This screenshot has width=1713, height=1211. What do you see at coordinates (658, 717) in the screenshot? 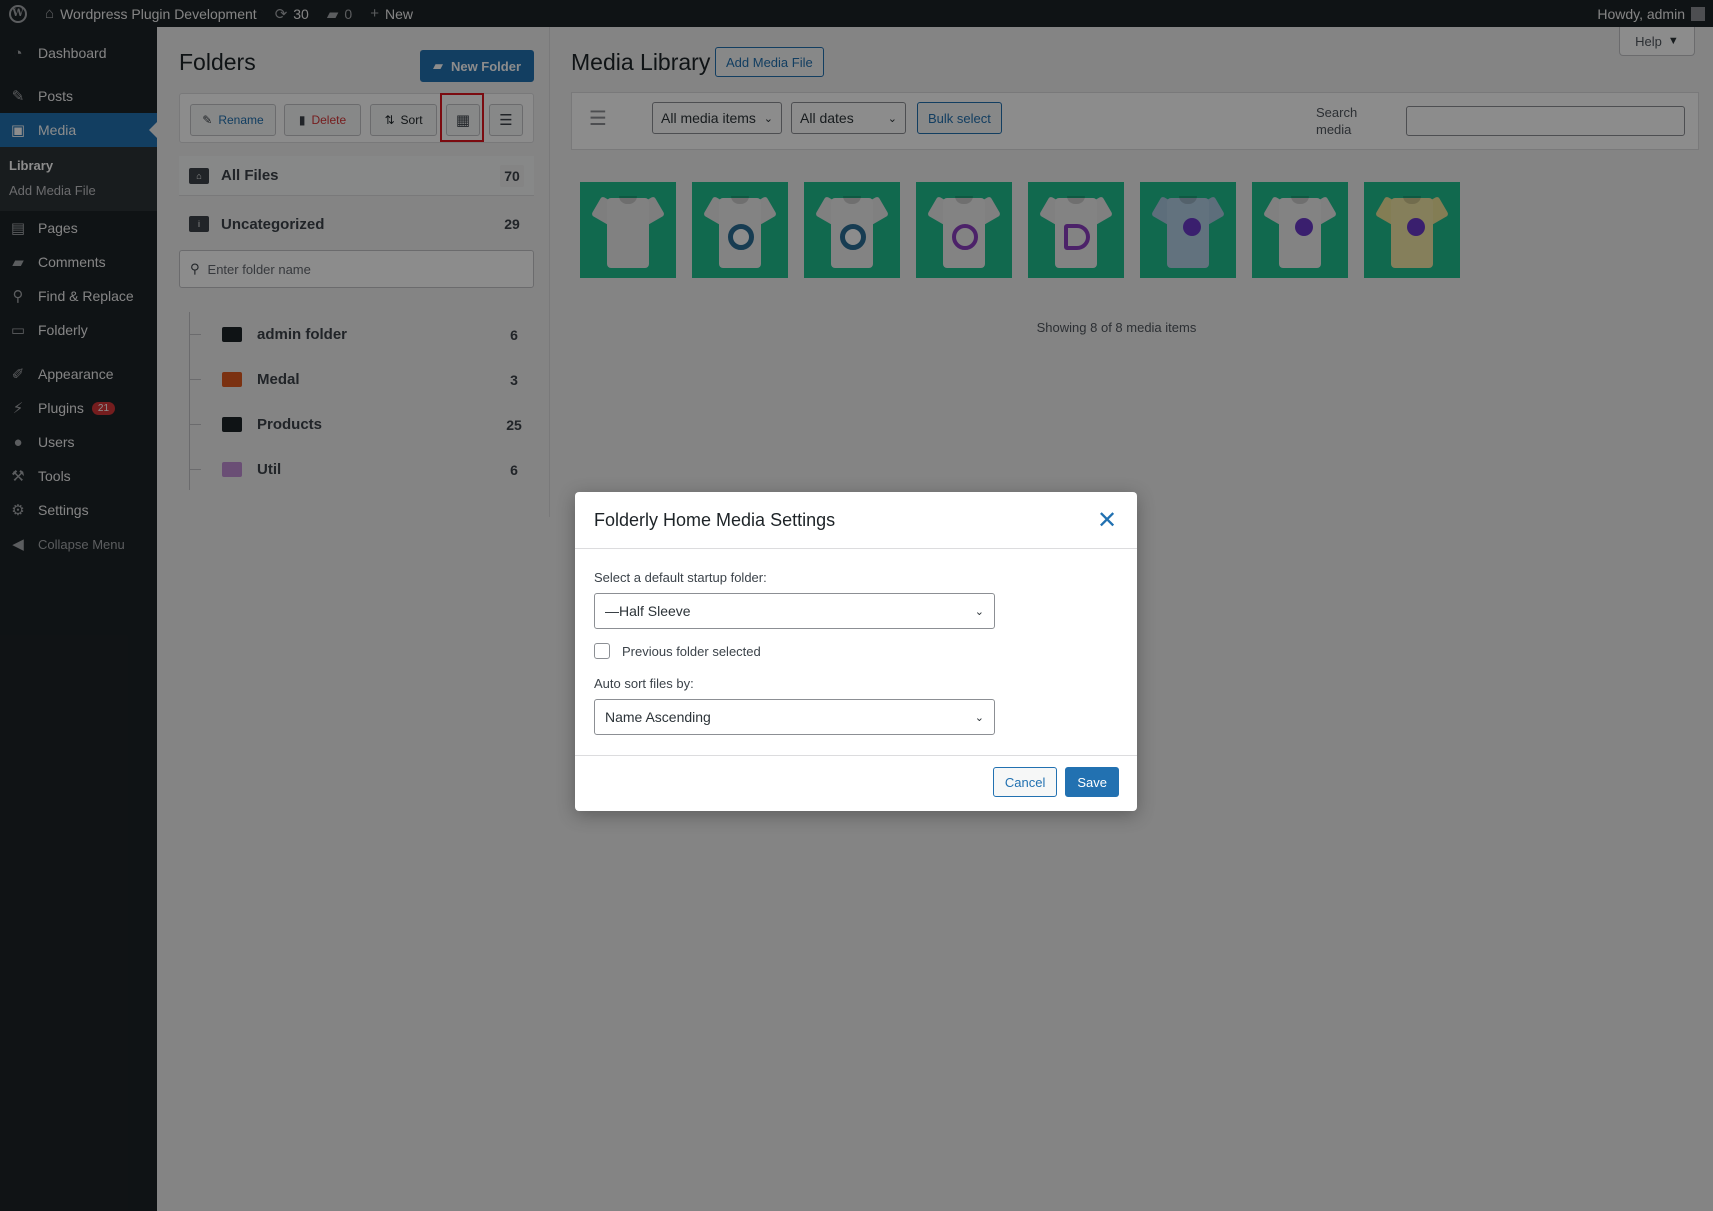
I see `auto-sort-value: Name Ascending` at bounding box center [658, 717].